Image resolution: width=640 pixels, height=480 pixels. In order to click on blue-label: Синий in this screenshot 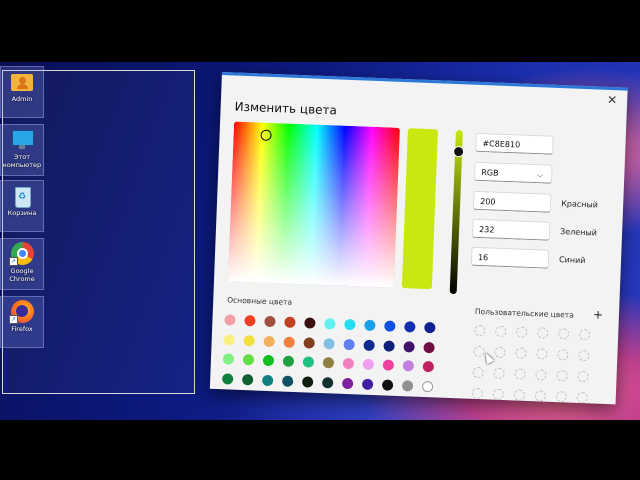, I will do `click(572, 260)`.